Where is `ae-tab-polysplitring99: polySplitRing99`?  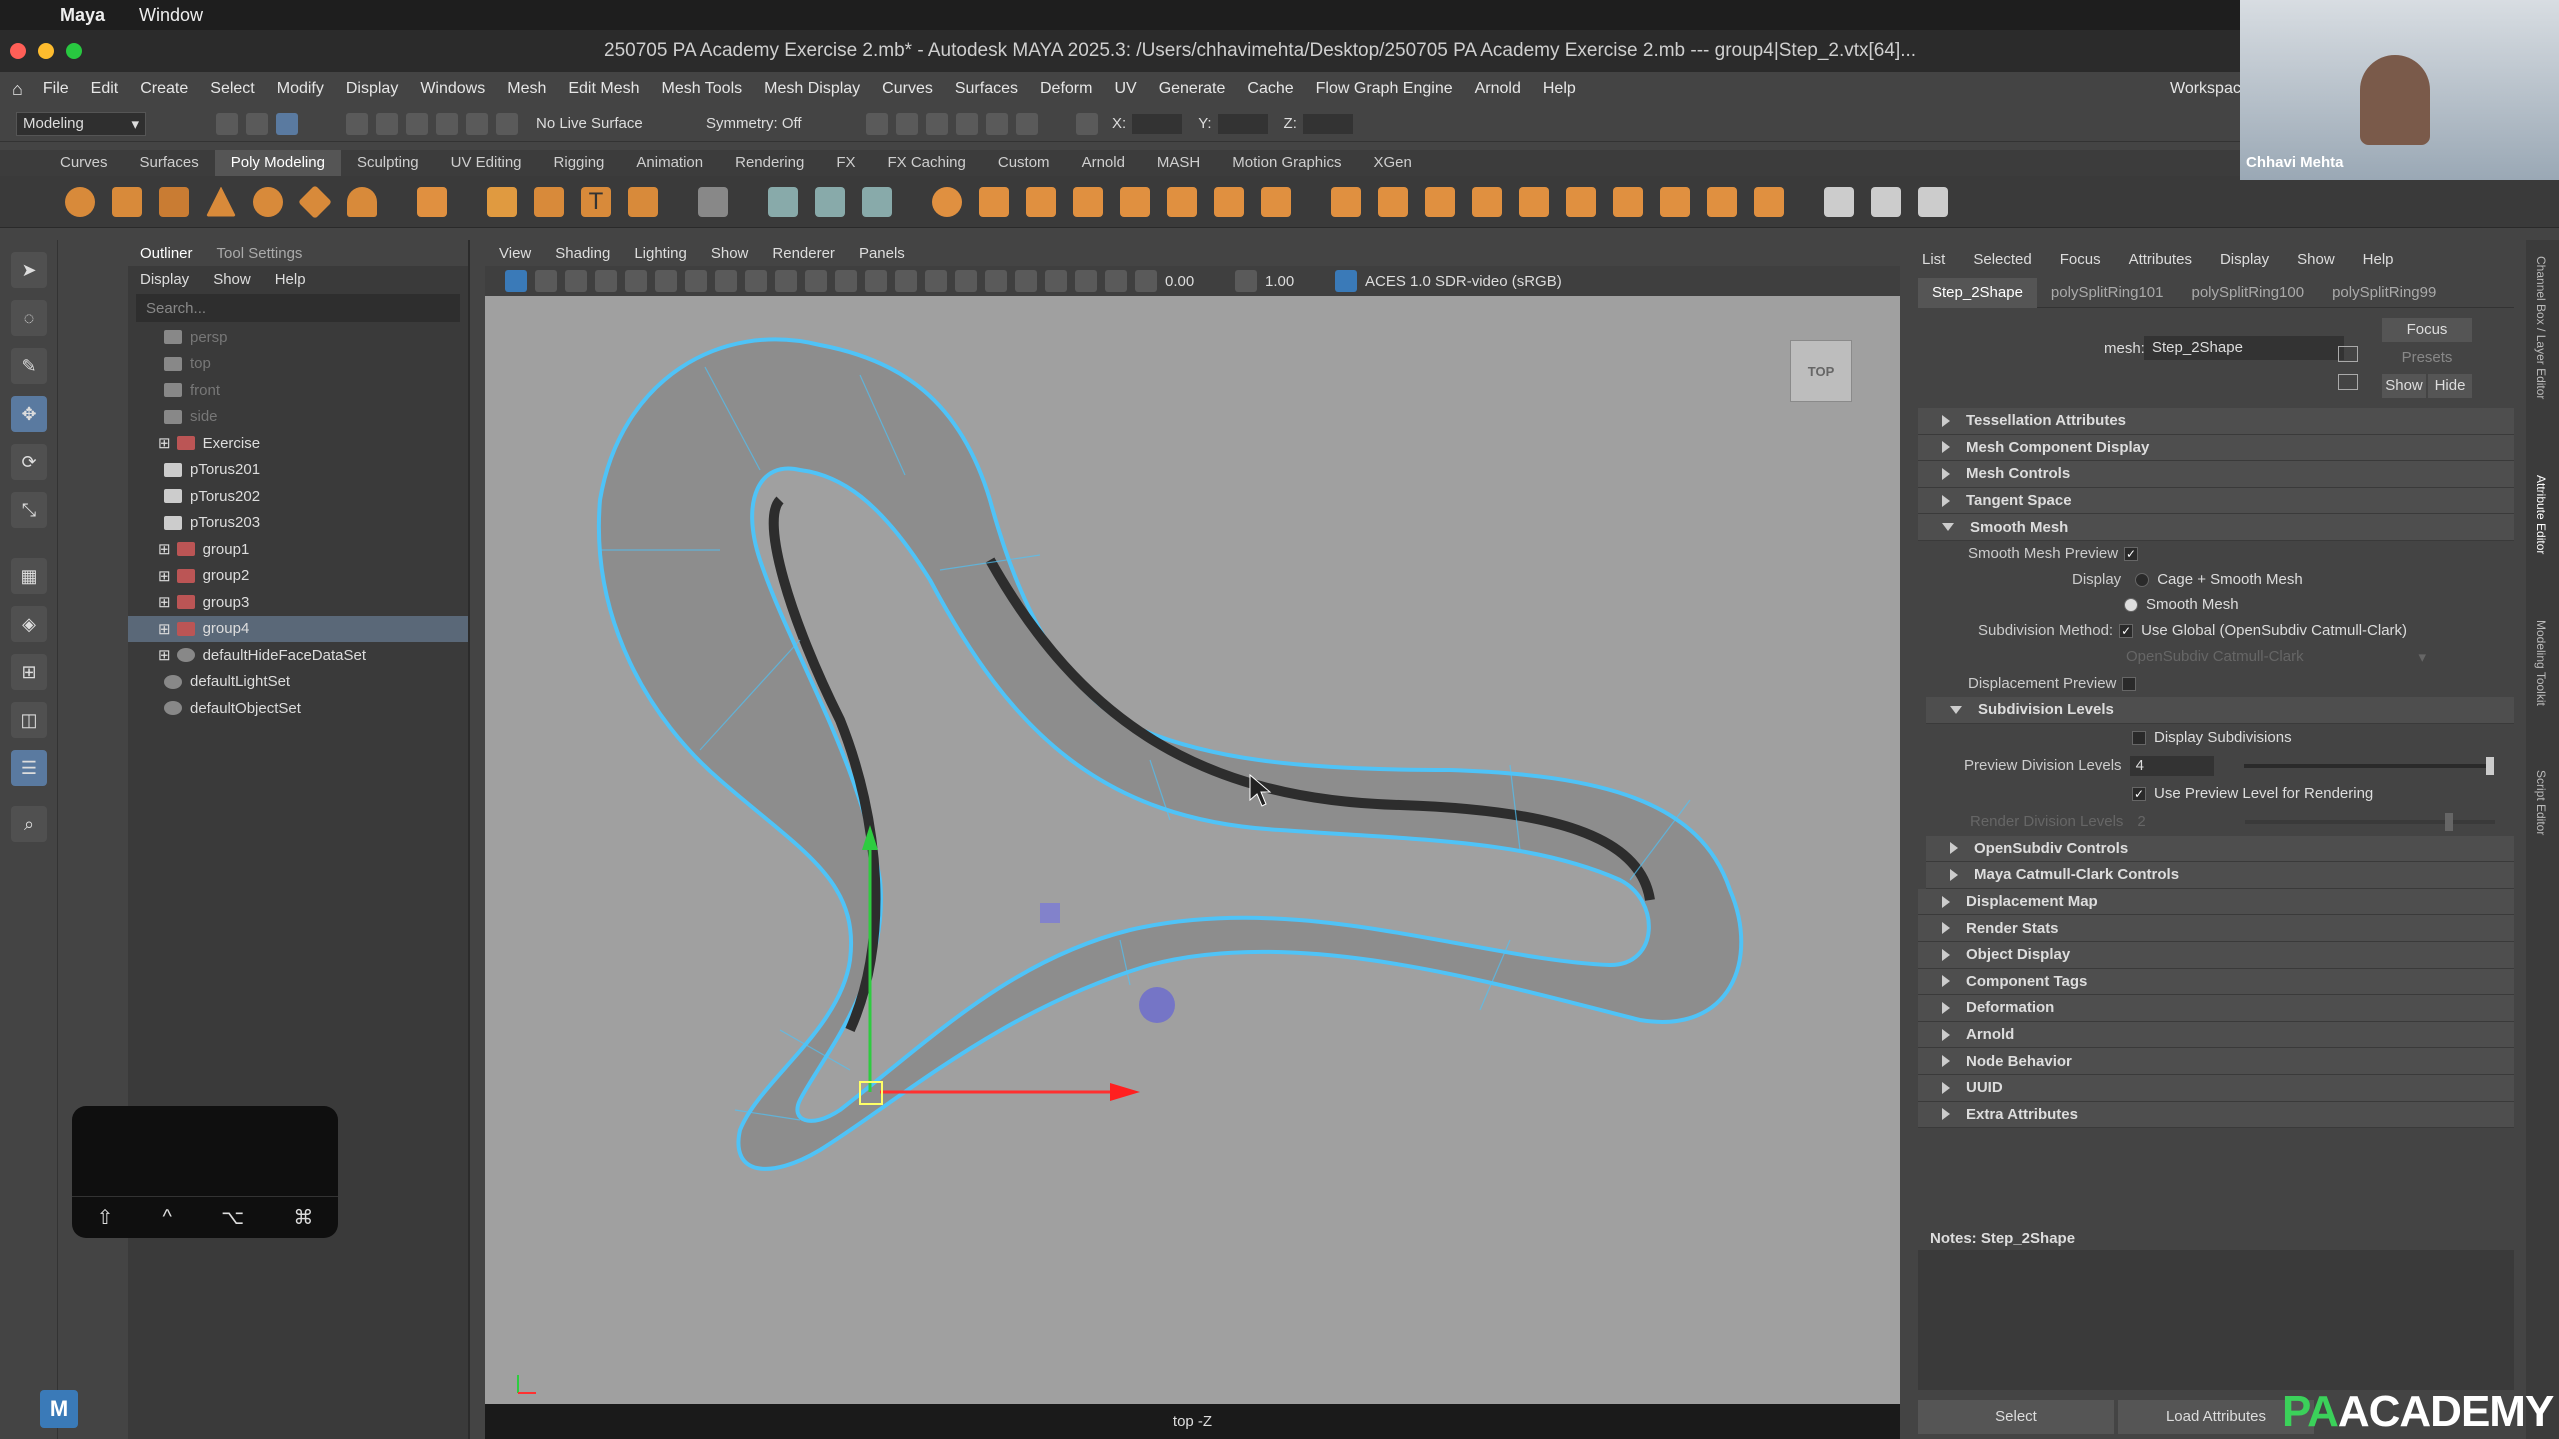
ae-tab-polysplitring99: polySplitRing99 is located at coordinates (2384, 292).